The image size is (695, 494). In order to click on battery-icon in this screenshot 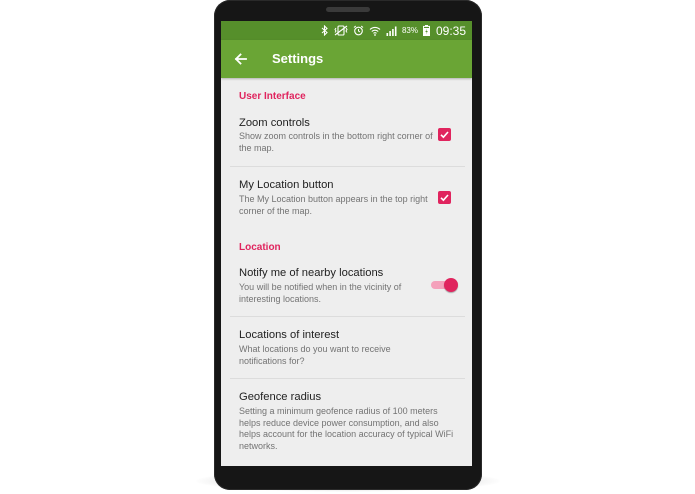, I will do `click(426, 30)`.